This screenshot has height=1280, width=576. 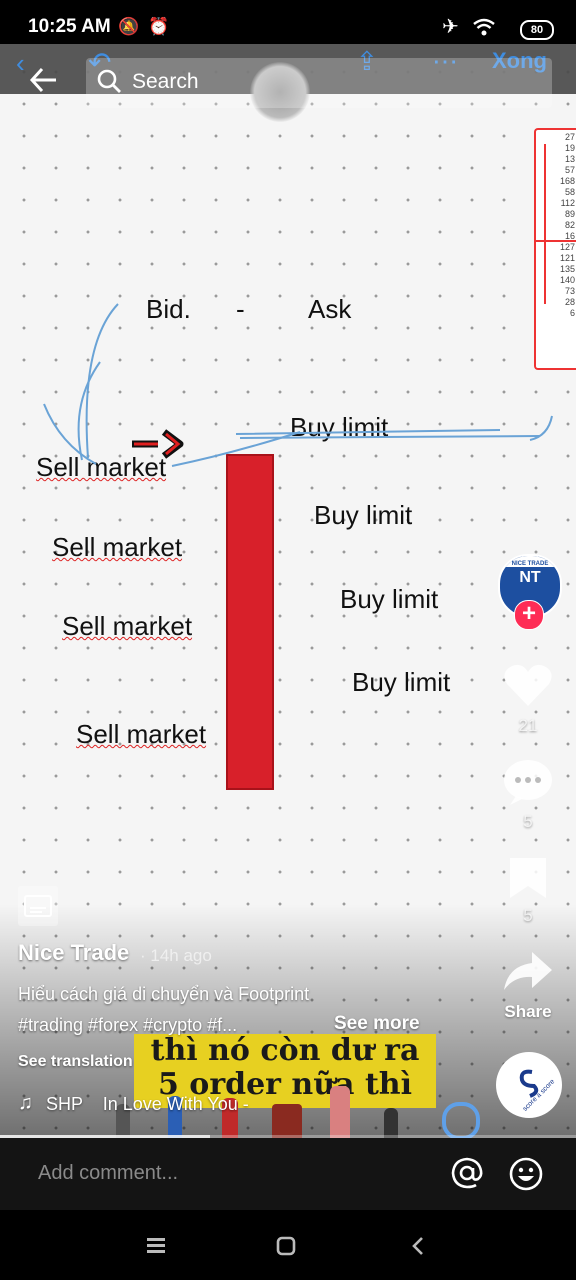 What do you see at coordinates (391, 1123) in the screenshot?
I see `lasso-icon` at bounding box center [391, 1123].